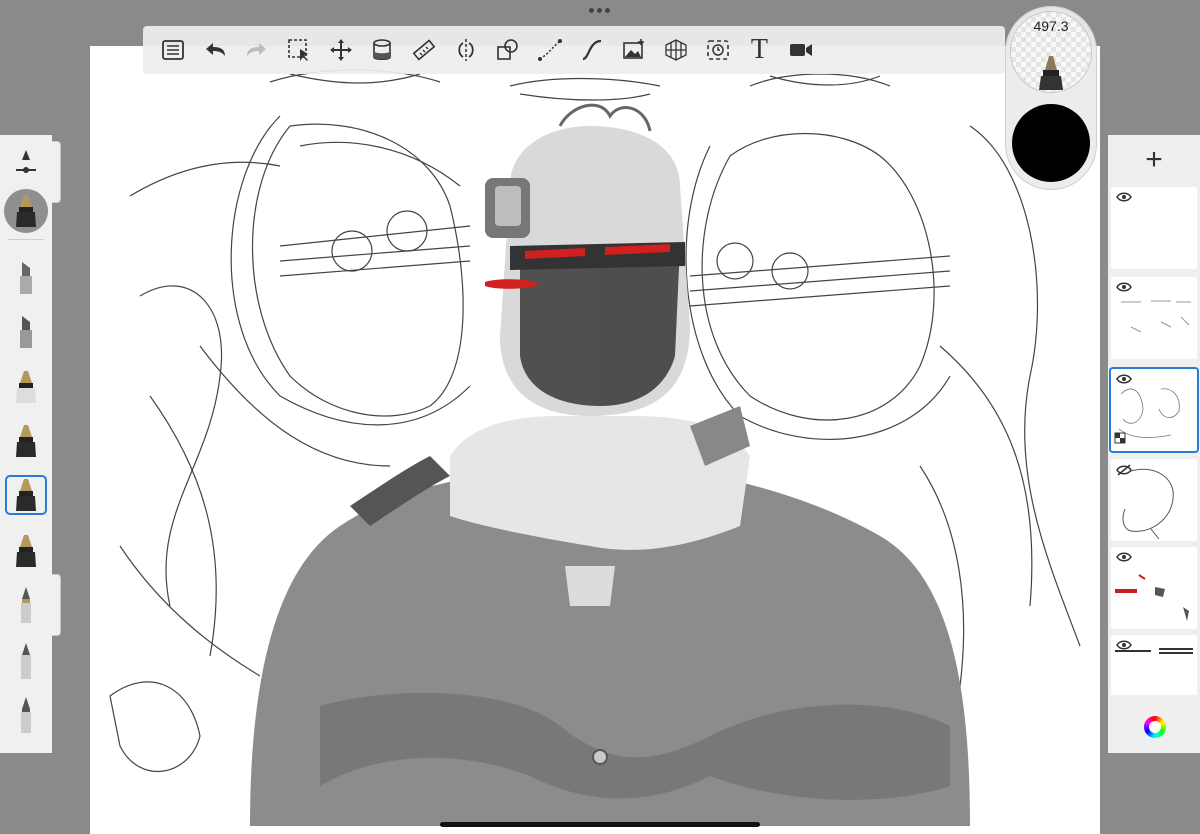  I want to click on text-tool-label: T, so click(759, 49).